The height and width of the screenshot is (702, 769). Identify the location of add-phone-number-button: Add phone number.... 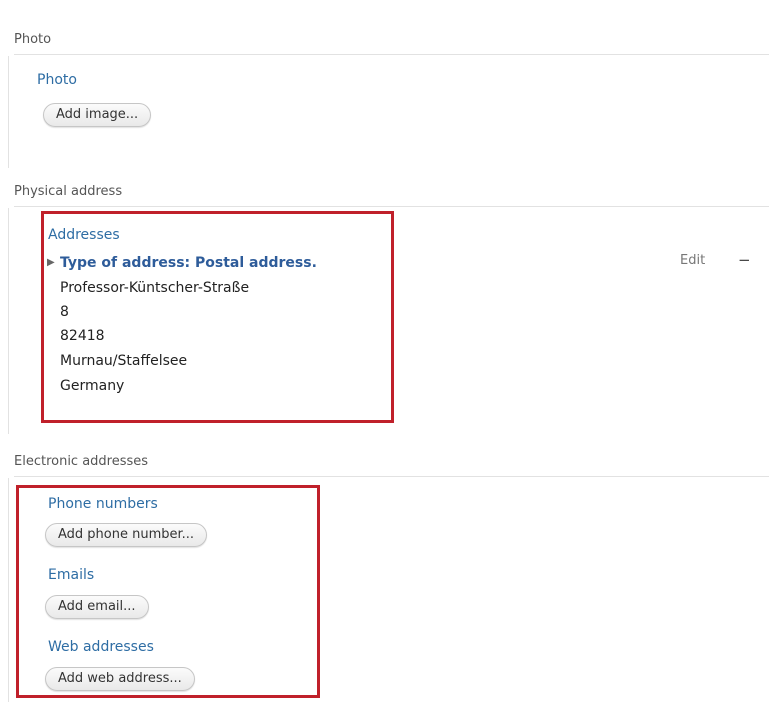
(126, 535).